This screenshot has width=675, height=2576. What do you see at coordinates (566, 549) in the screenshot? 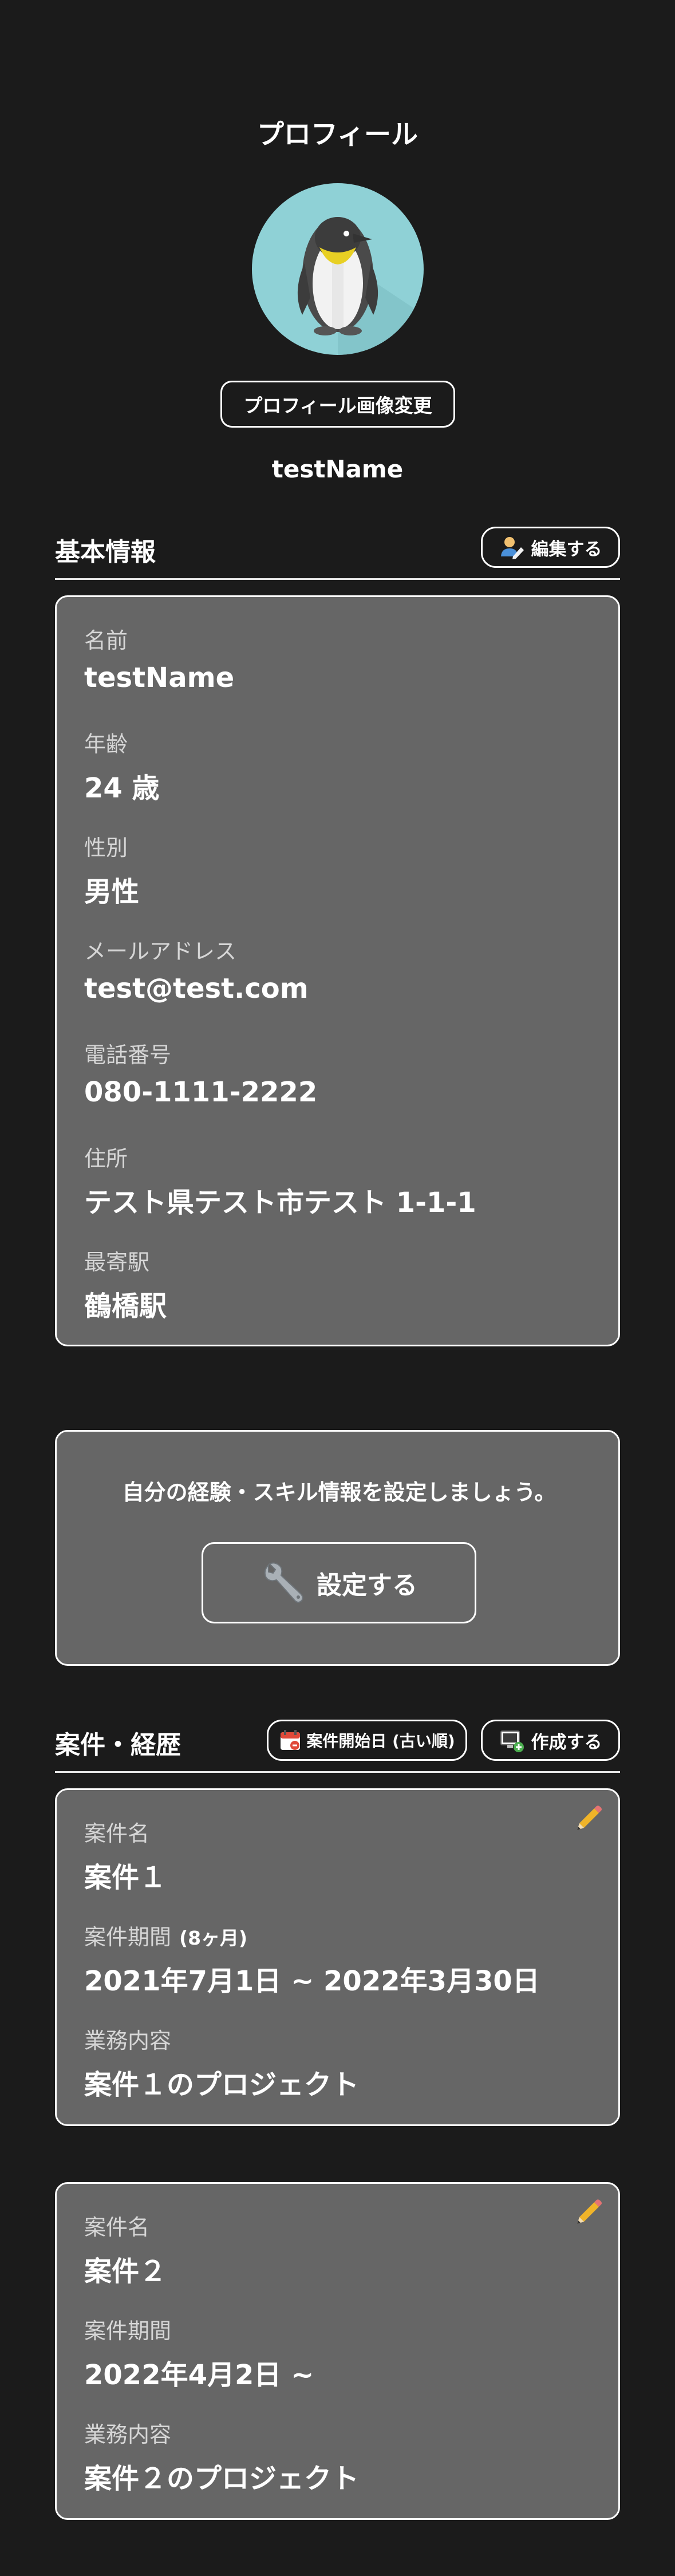
I see `edit-basic-info-label: 編集する` at bounding box center [566, 549].